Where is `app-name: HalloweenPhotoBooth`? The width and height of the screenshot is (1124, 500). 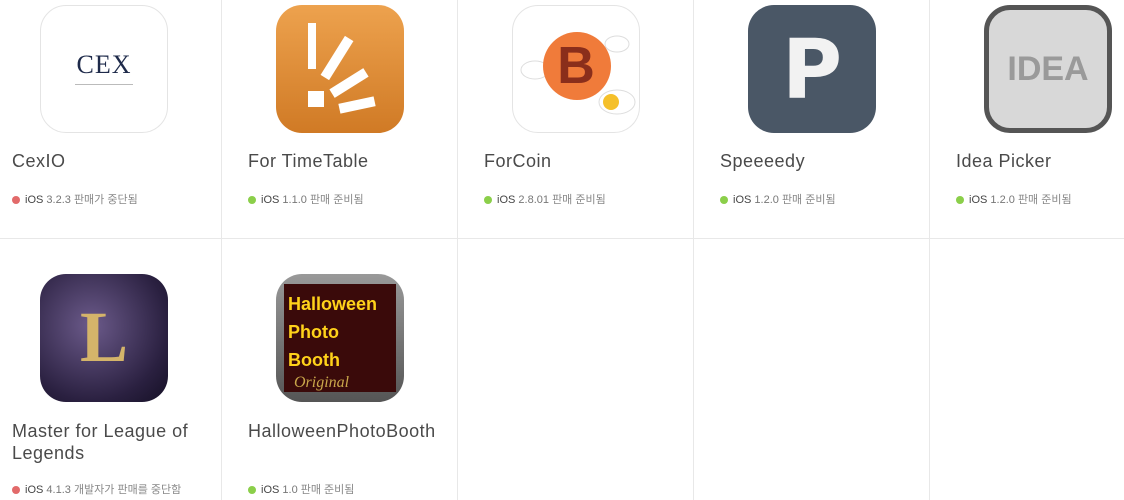
app-name: HalloweenPhotoBooth is located at coordinates (342, 431).